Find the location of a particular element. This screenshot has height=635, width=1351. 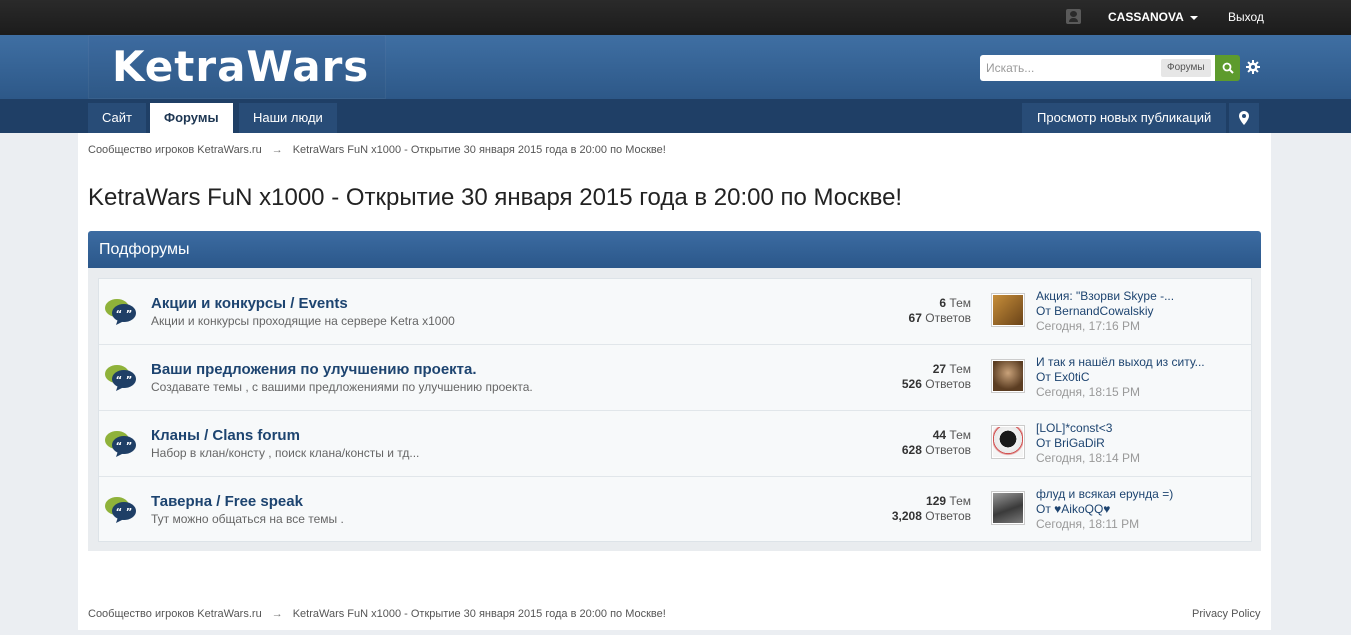

topic-count: 27 is located at coordinates (939, 369).